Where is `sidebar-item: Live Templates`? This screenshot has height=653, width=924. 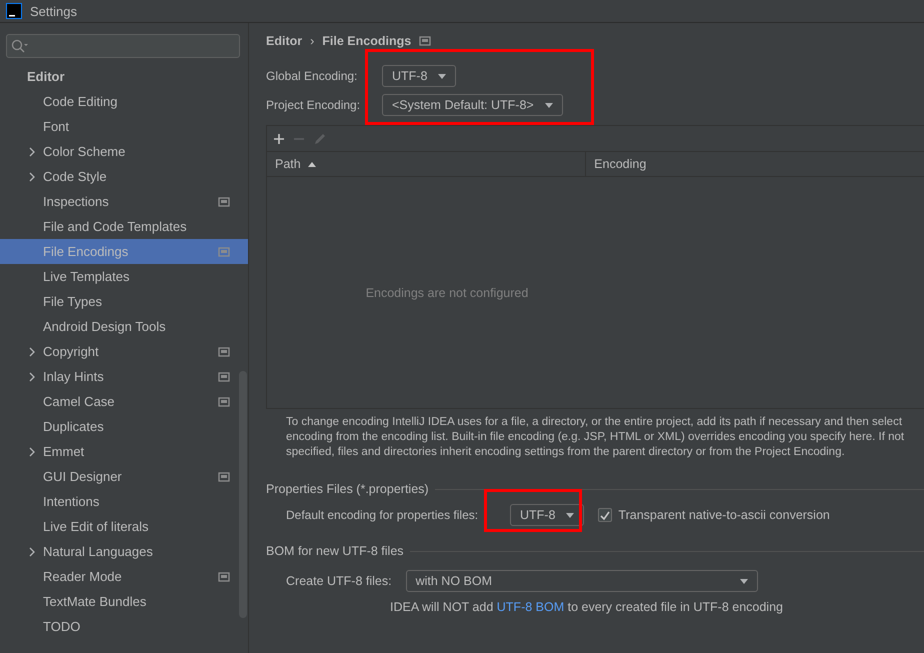
sidebar-item: Live Templates is located at coordinates (124, 276).